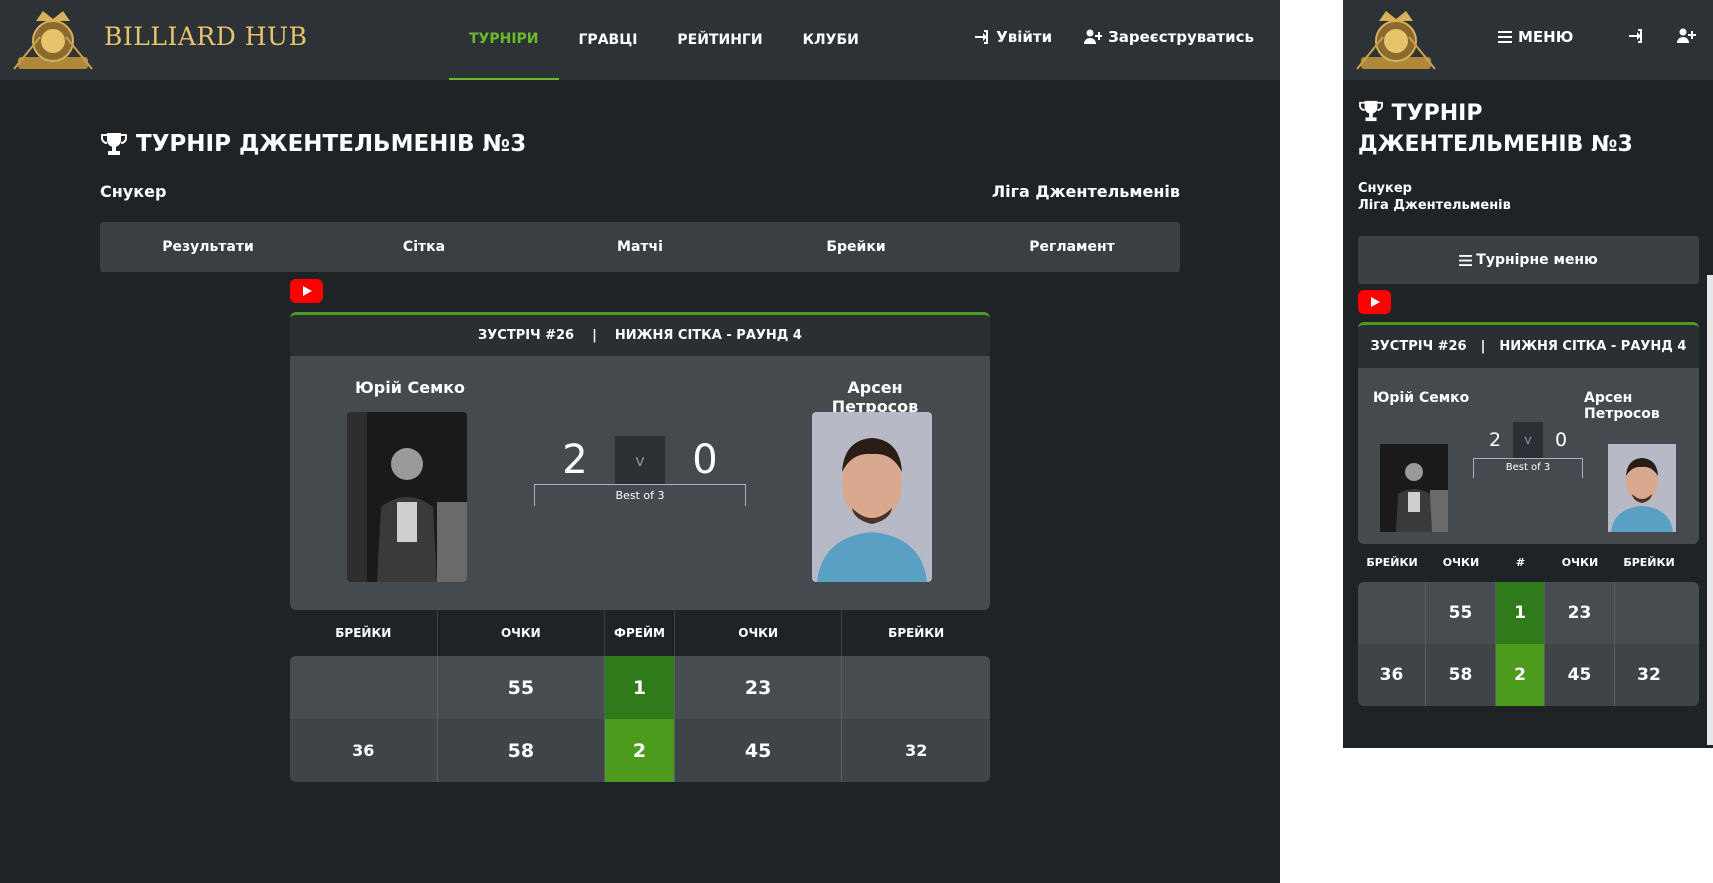 This screenshot has height=883, width=1713. What do you see at coordinates (133, 191) in the screenshot?
I see `tournament-type: Снукер` at bounding box center [133, 191].